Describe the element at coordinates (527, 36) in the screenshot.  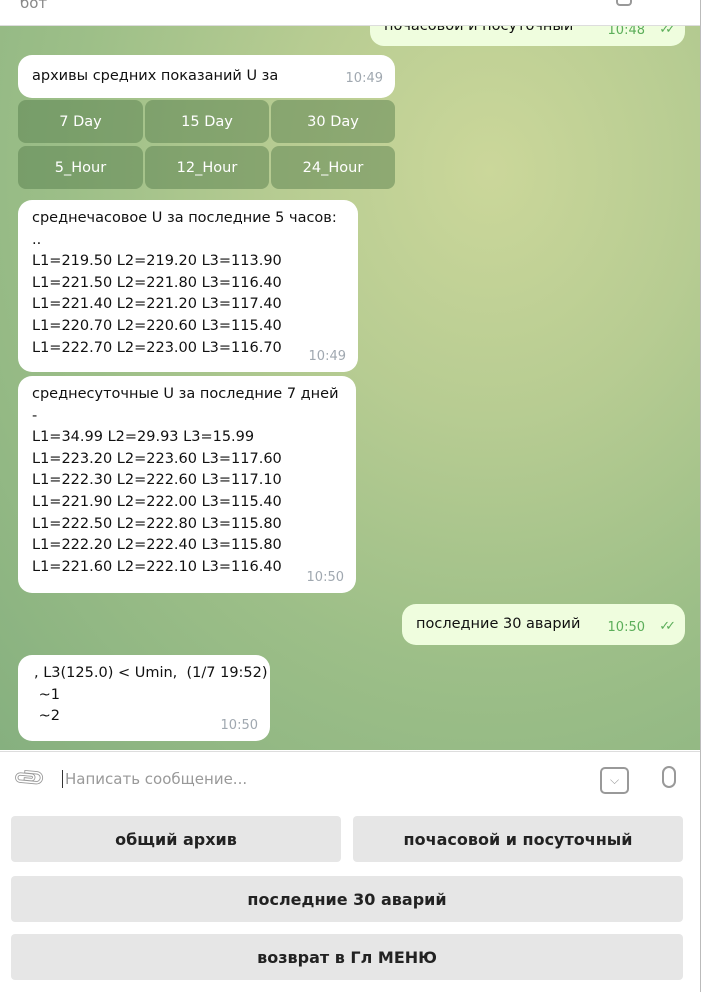
I see `message-outgoing: почасовой и посуточный 10:48 ✓✓` at that location.